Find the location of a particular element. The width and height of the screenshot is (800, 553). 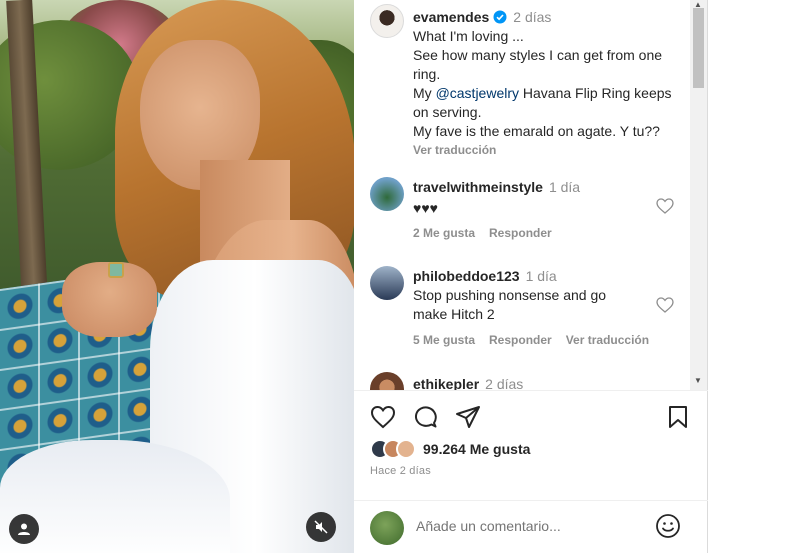

comment-meta: 5 Me gusta Responder Ver traducción is located at coordinates (538, 340).